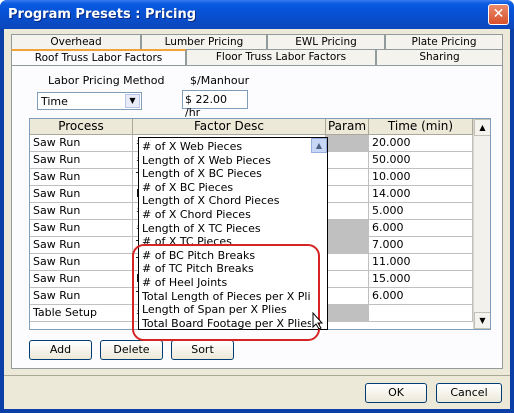  I want to click on title-bar: Program Presets : Pricing ✕, so click(257, 14).